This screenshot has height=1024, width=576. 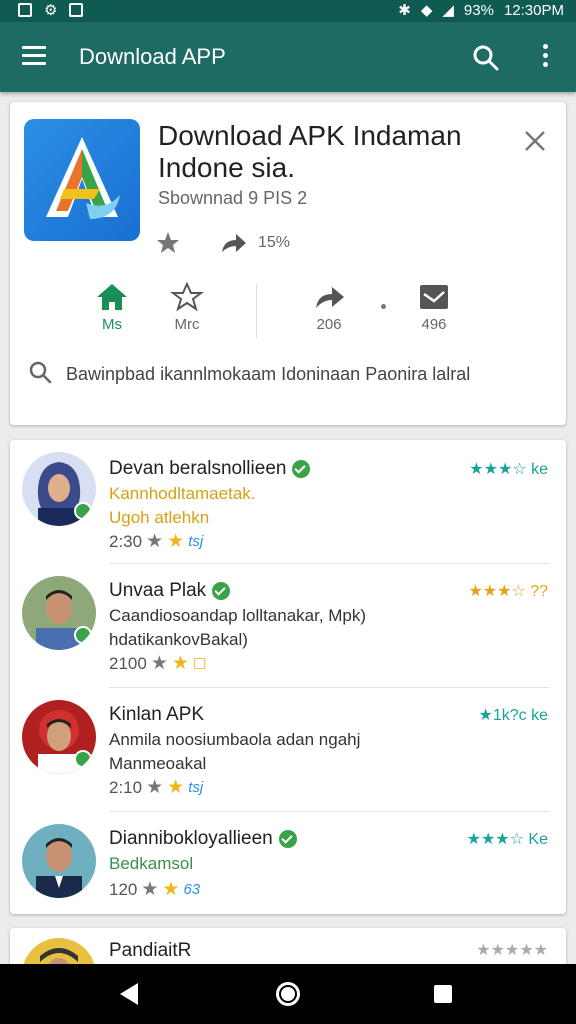 I want to click on item-description: hdatikankovBakal), so click(x=178, y=639).